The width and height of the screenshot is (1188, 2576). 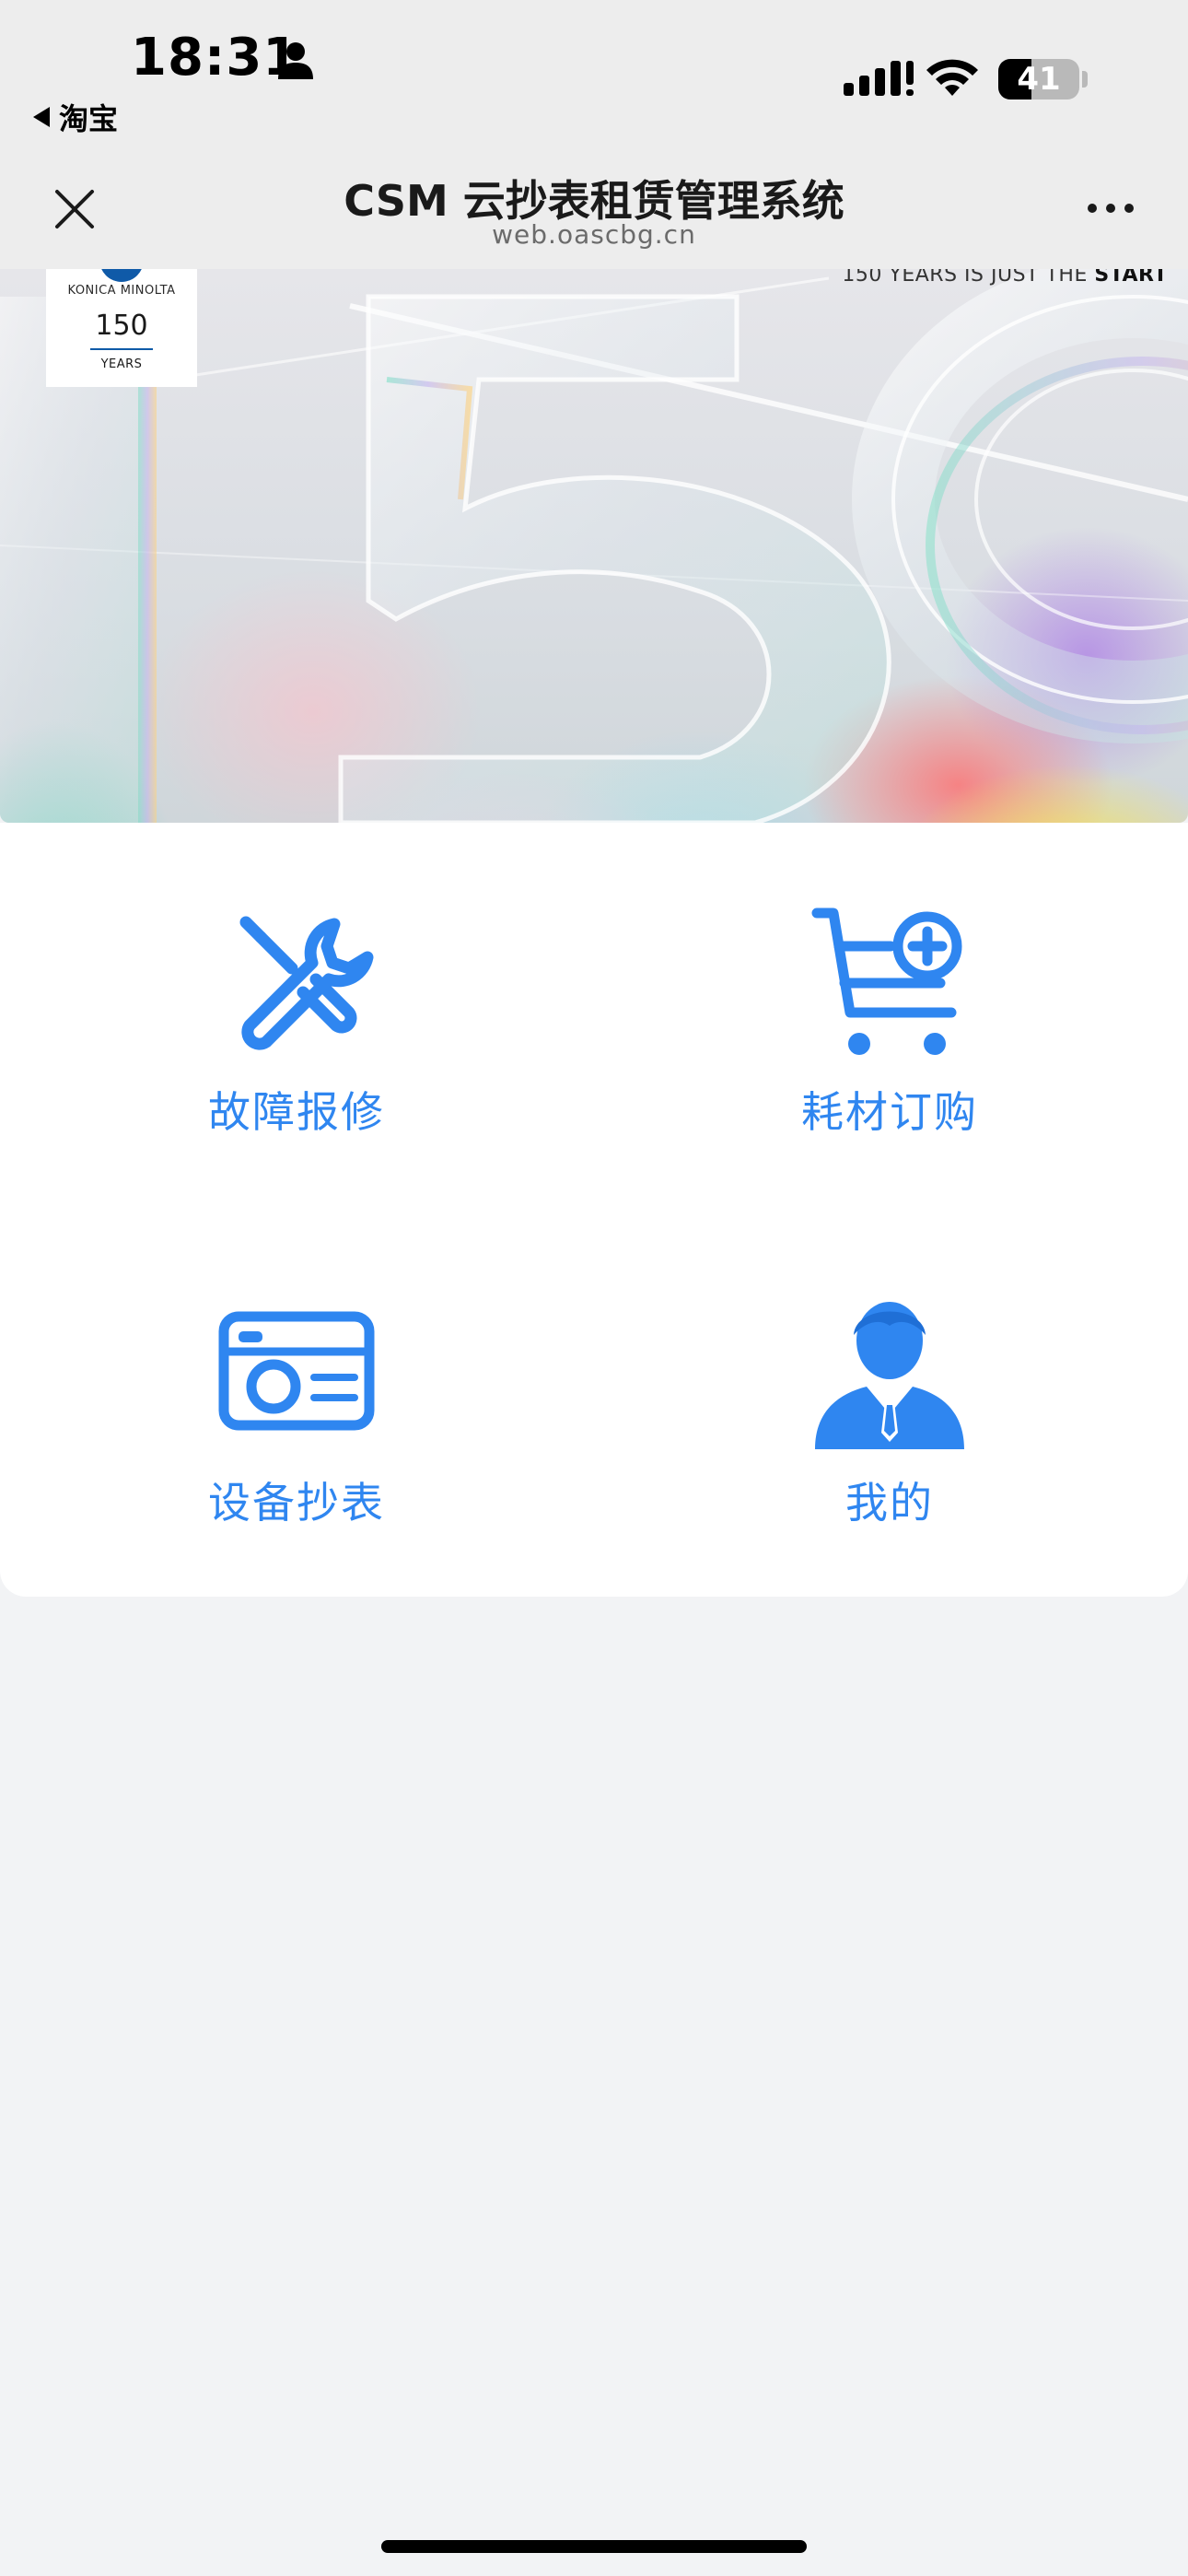 I want to click on home-indicator, so click(x=594, y=2546).